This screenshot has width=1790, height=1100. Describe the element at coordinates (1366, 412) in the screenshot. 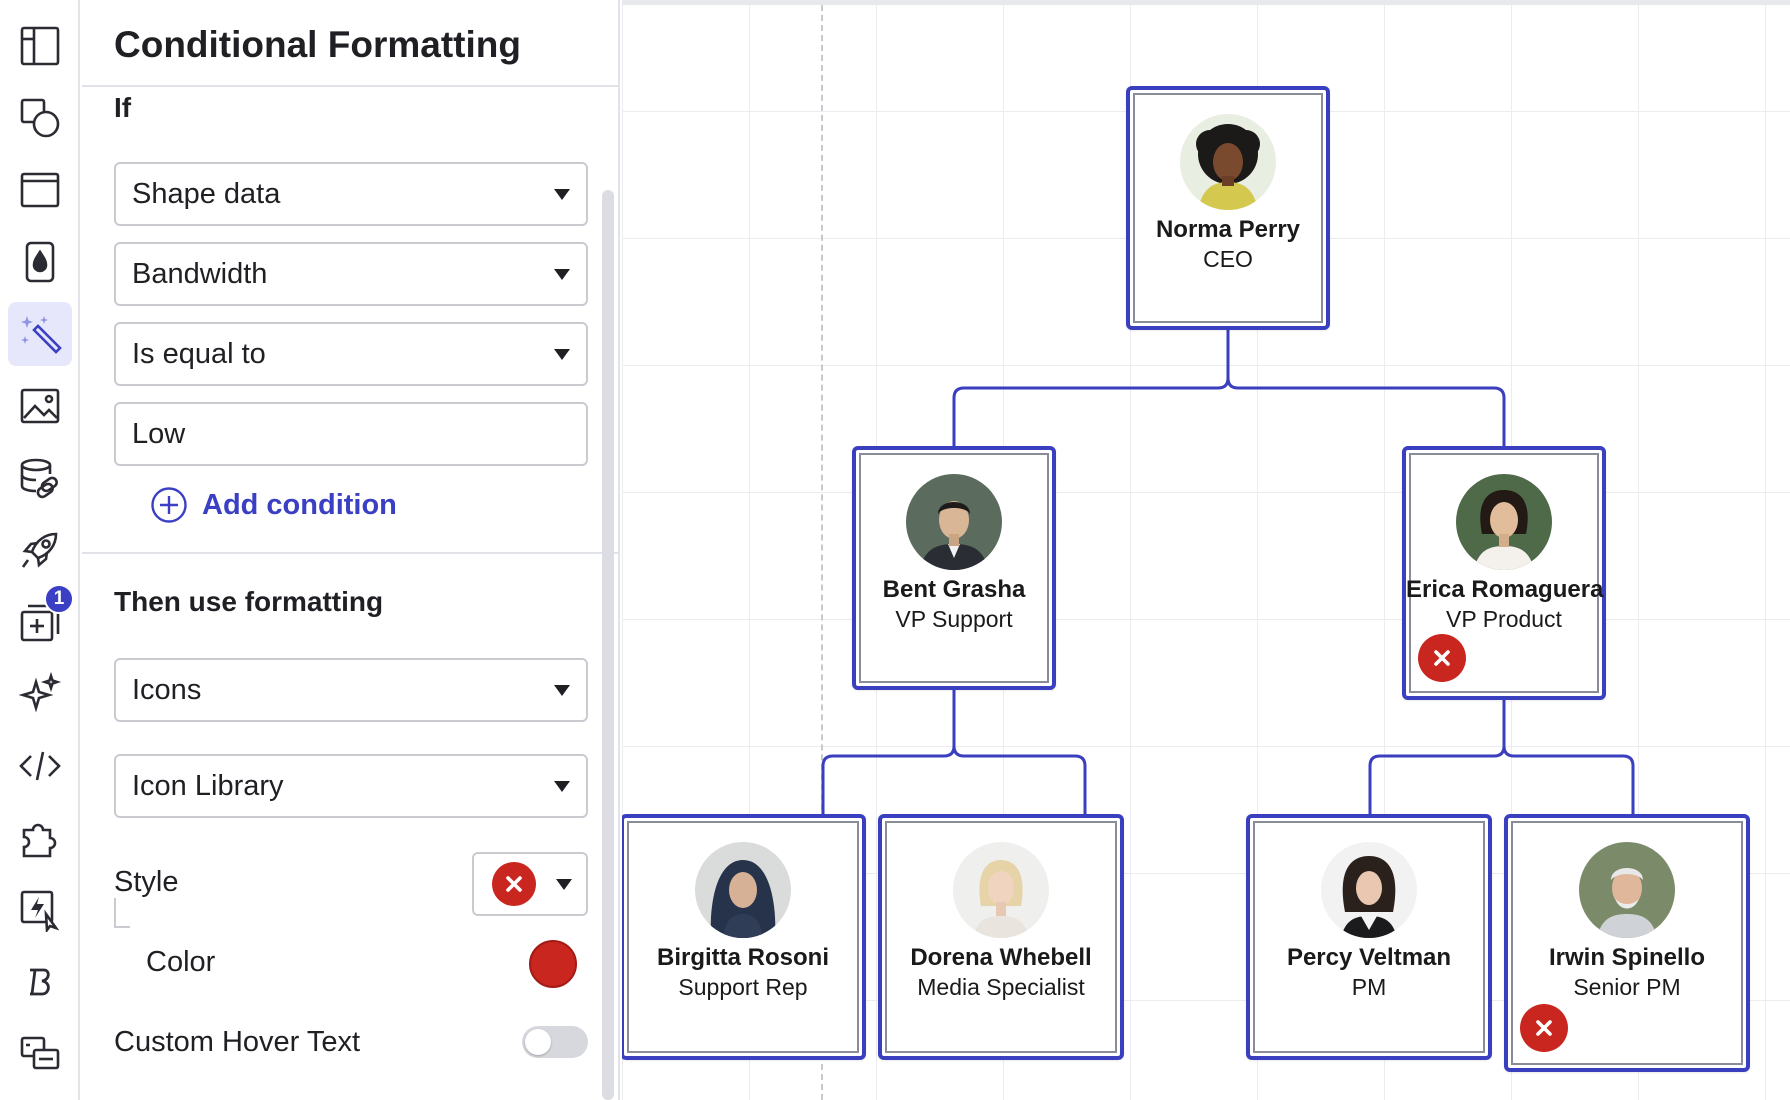

I see `connector-ceo-product` at that location.